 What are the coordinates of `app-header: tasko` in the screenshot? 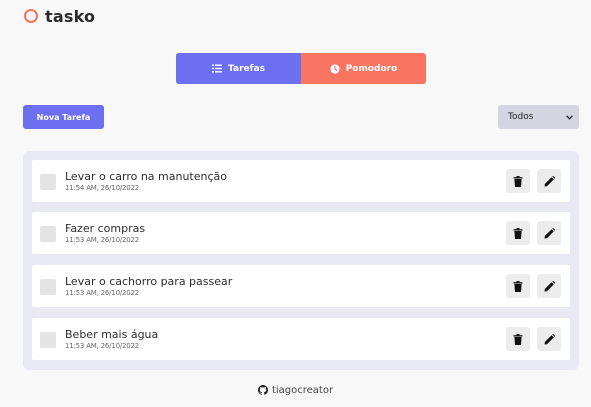 It's located at (59, 16).